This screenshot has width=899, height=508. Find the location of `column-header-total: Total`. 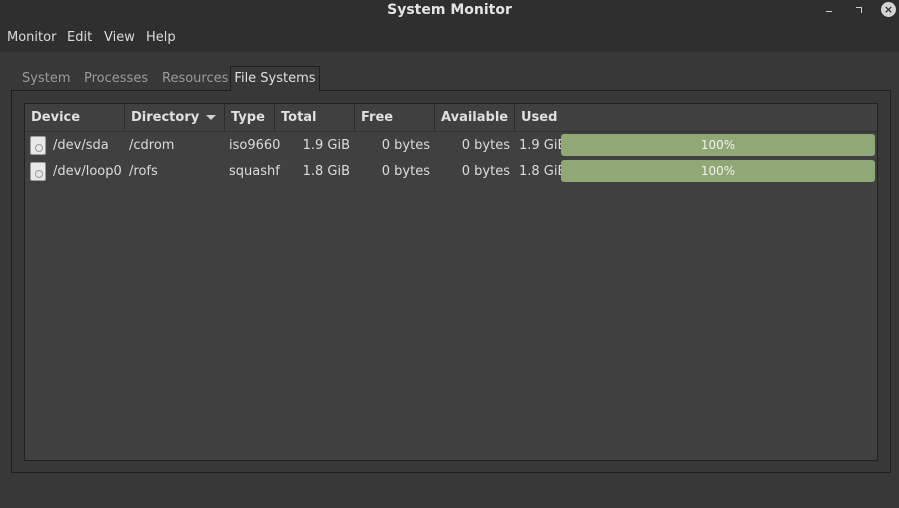

column-header-total: Total is located at coordinates (315, 117).